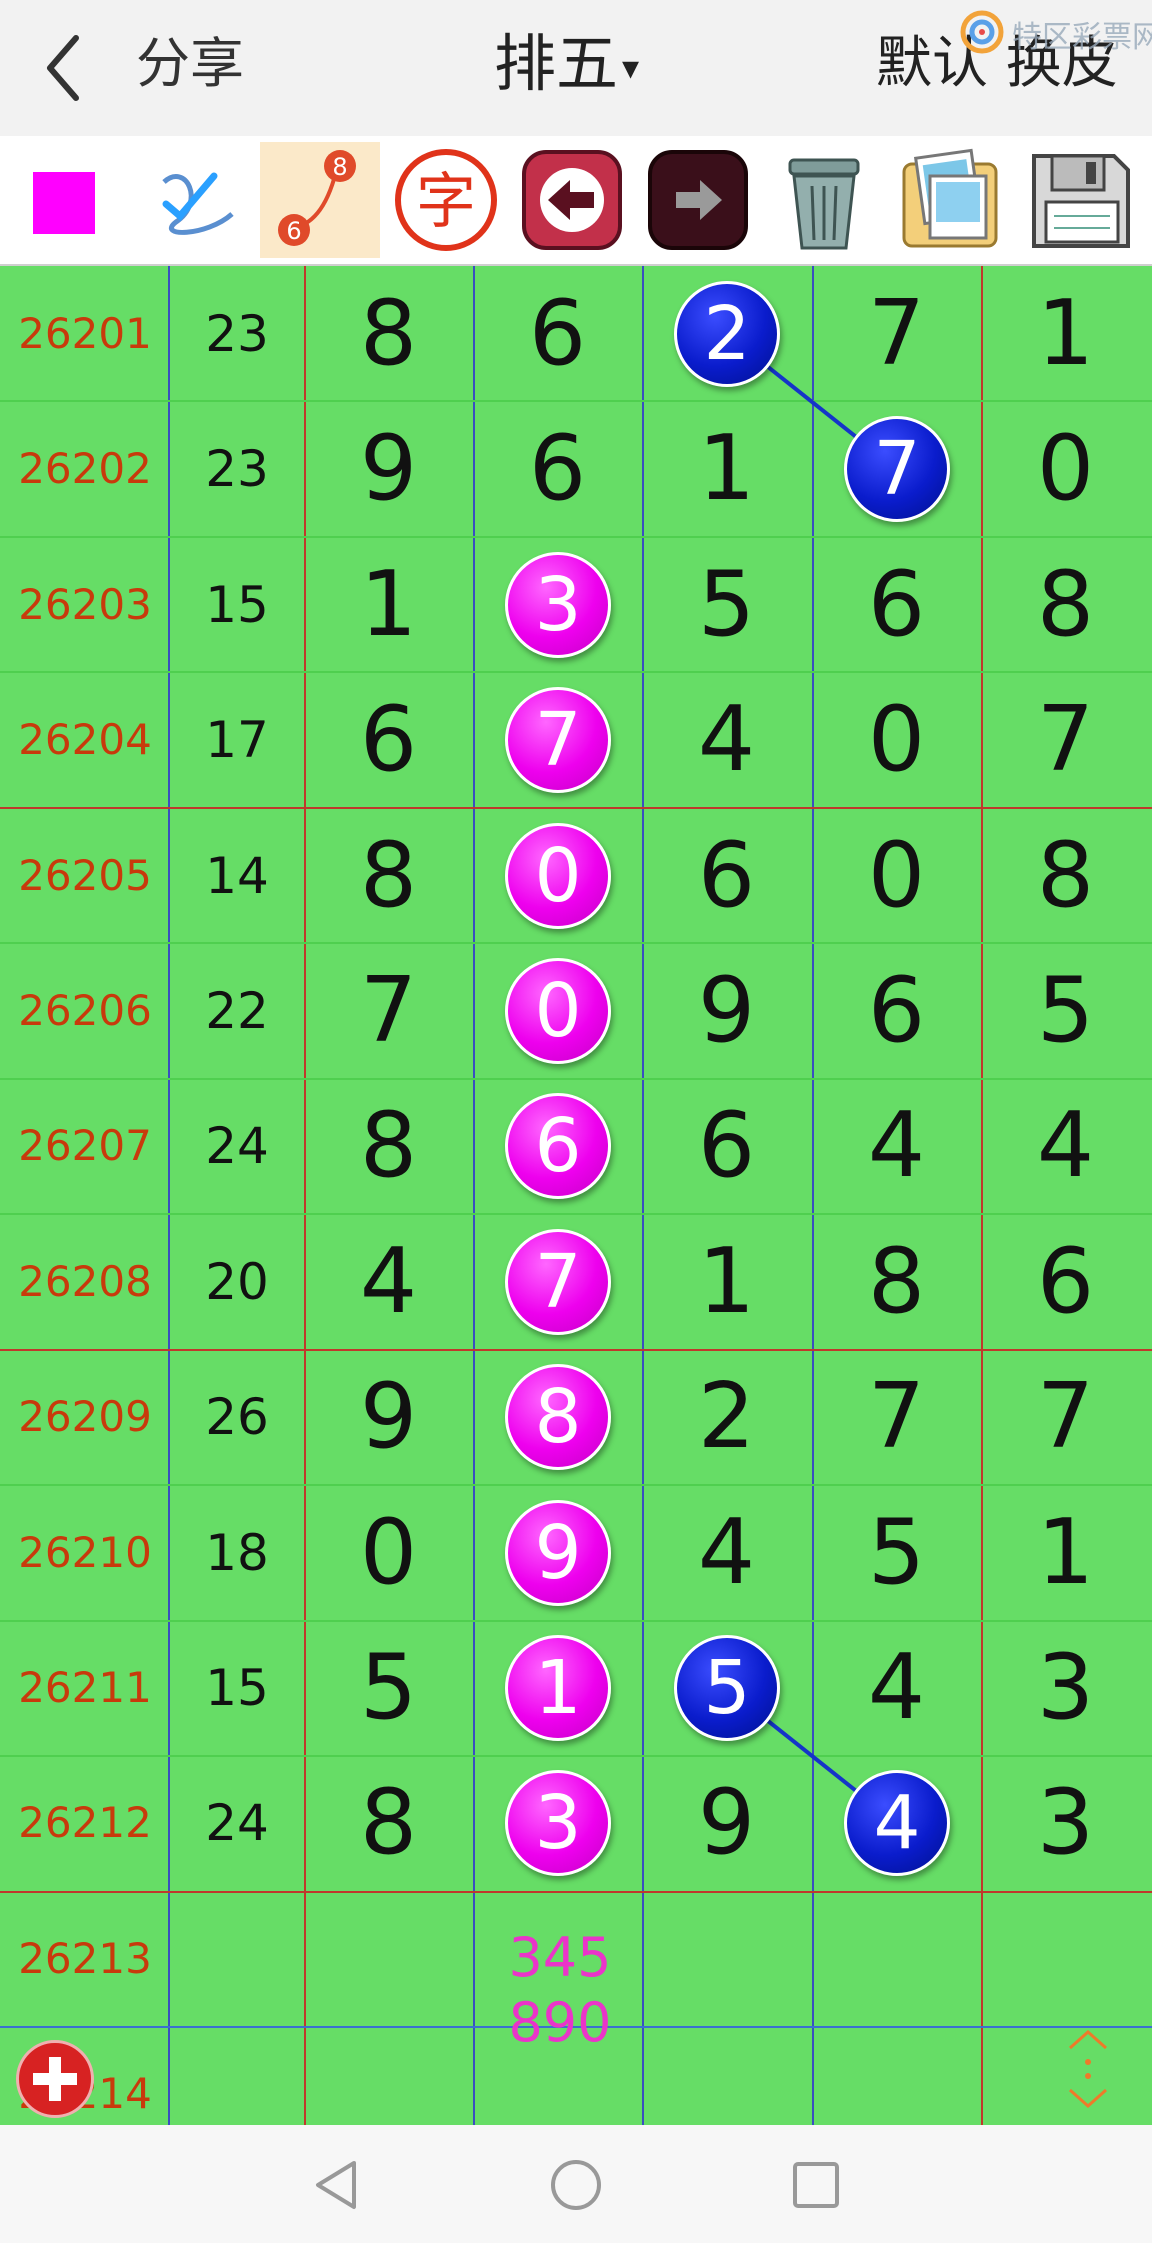 Image resolution: width=1152 pixels, height=2243 pixels. Describe the element at coordinates (237, 1146) in the screenshot. I see `sum-cell: 24` at that location.